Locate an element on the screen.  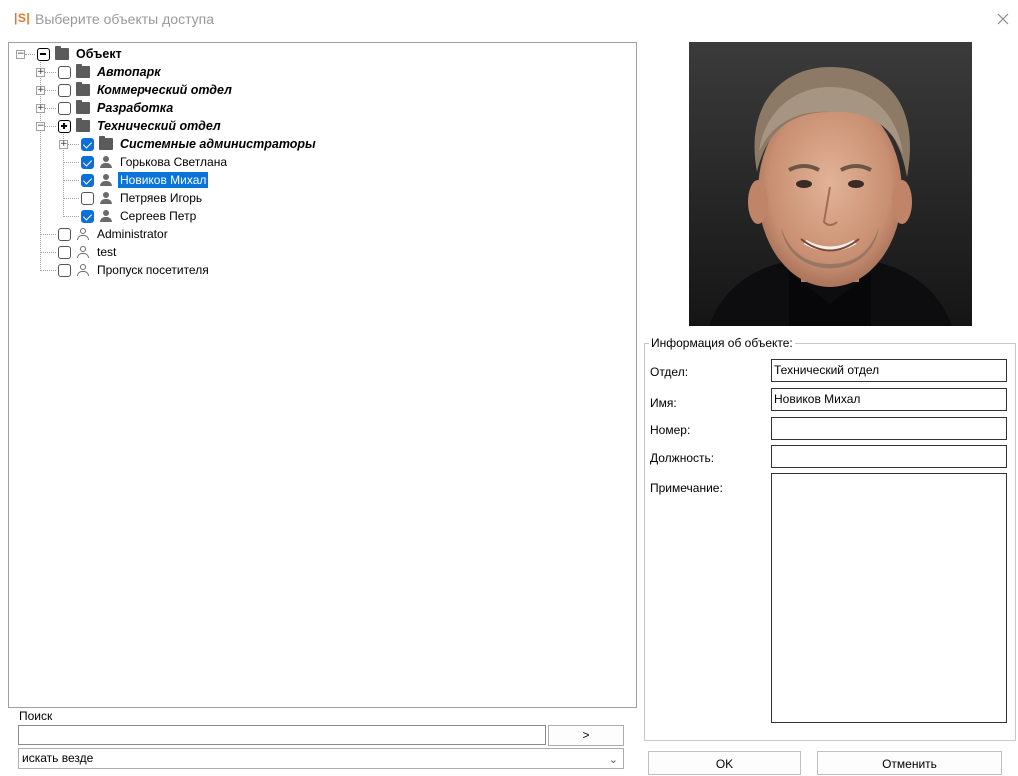
ok-button: OK is located at coordinates (724, 763).